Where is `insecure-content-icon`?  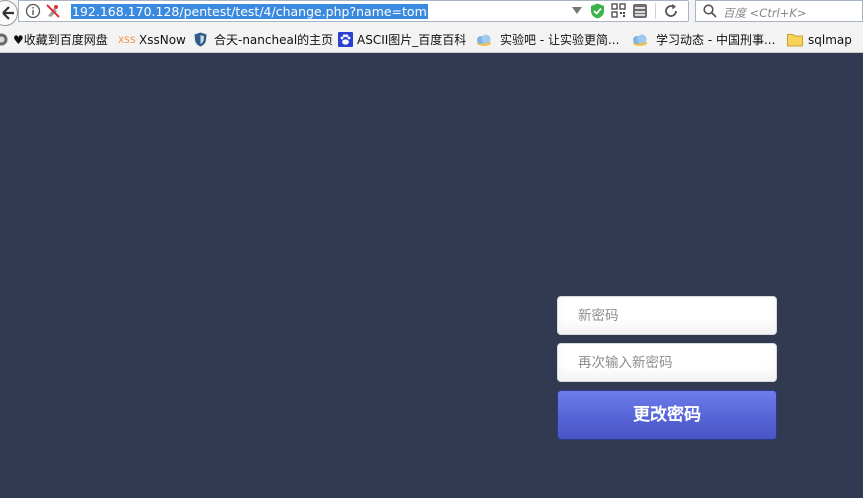 insecure-content-icon is located at coordinates (53, 11).